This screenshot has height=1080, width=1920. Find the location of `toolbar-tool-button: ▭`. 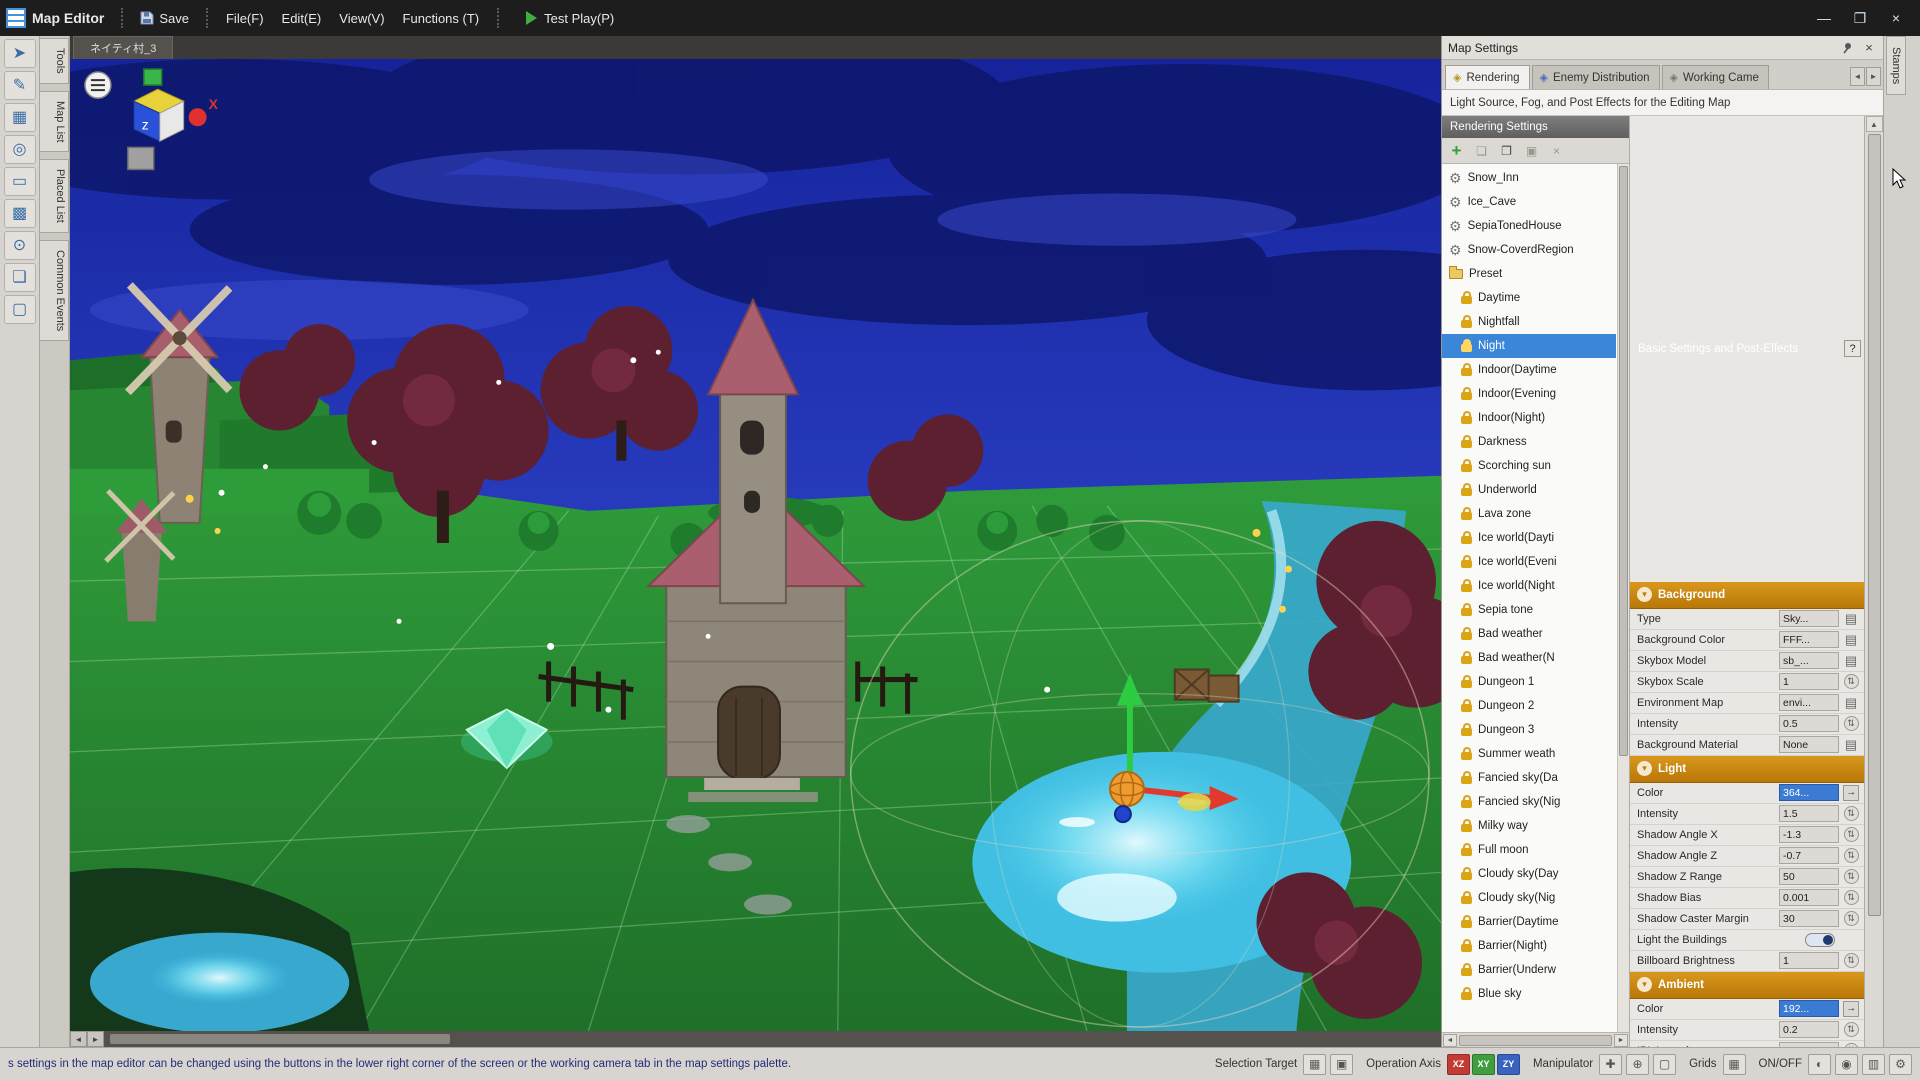

toolbar-tool-button: ▭ is located at coordinates (19, 181).